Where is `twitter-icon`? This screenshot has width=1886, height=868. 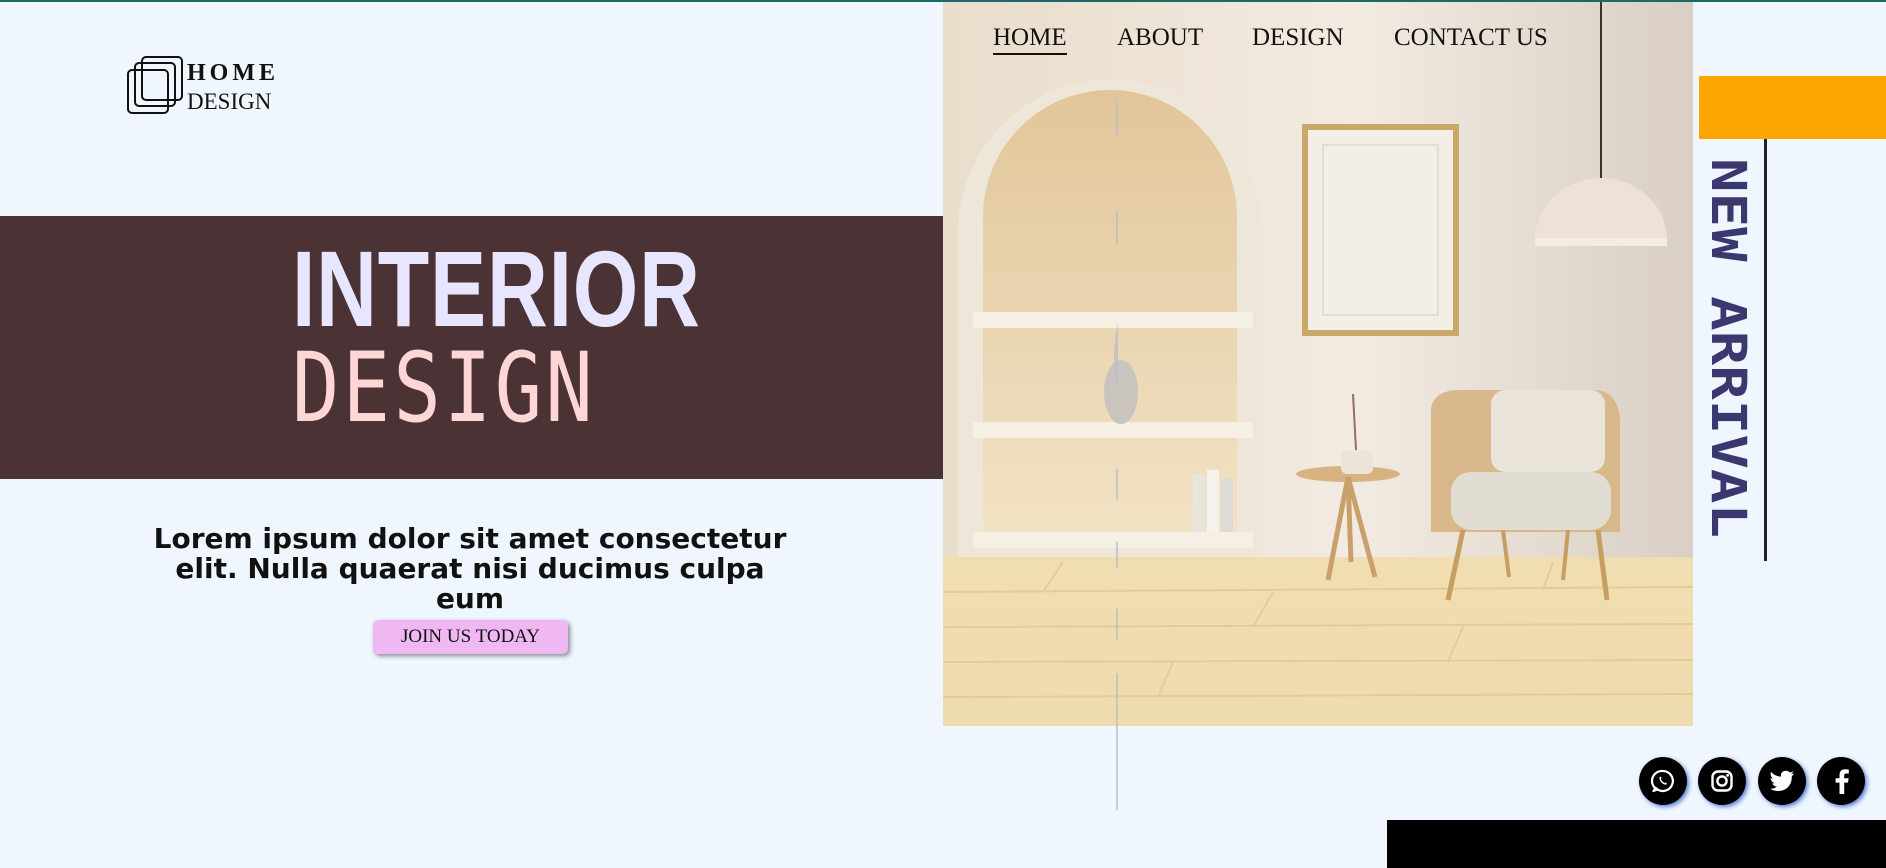 twitter-icon is located at coordinates (1782, 781).